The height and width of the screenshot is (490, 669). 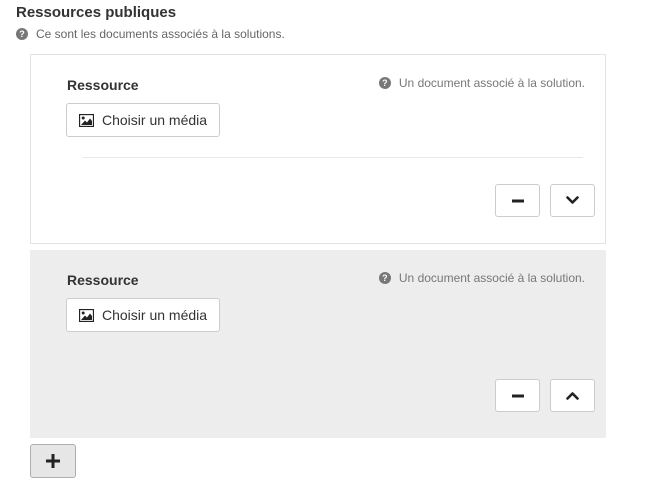 What do you see at coordinates (96, 12) in the screenshot?
I see `section-title: Ressources publiques` at bounding box center [96, 12].